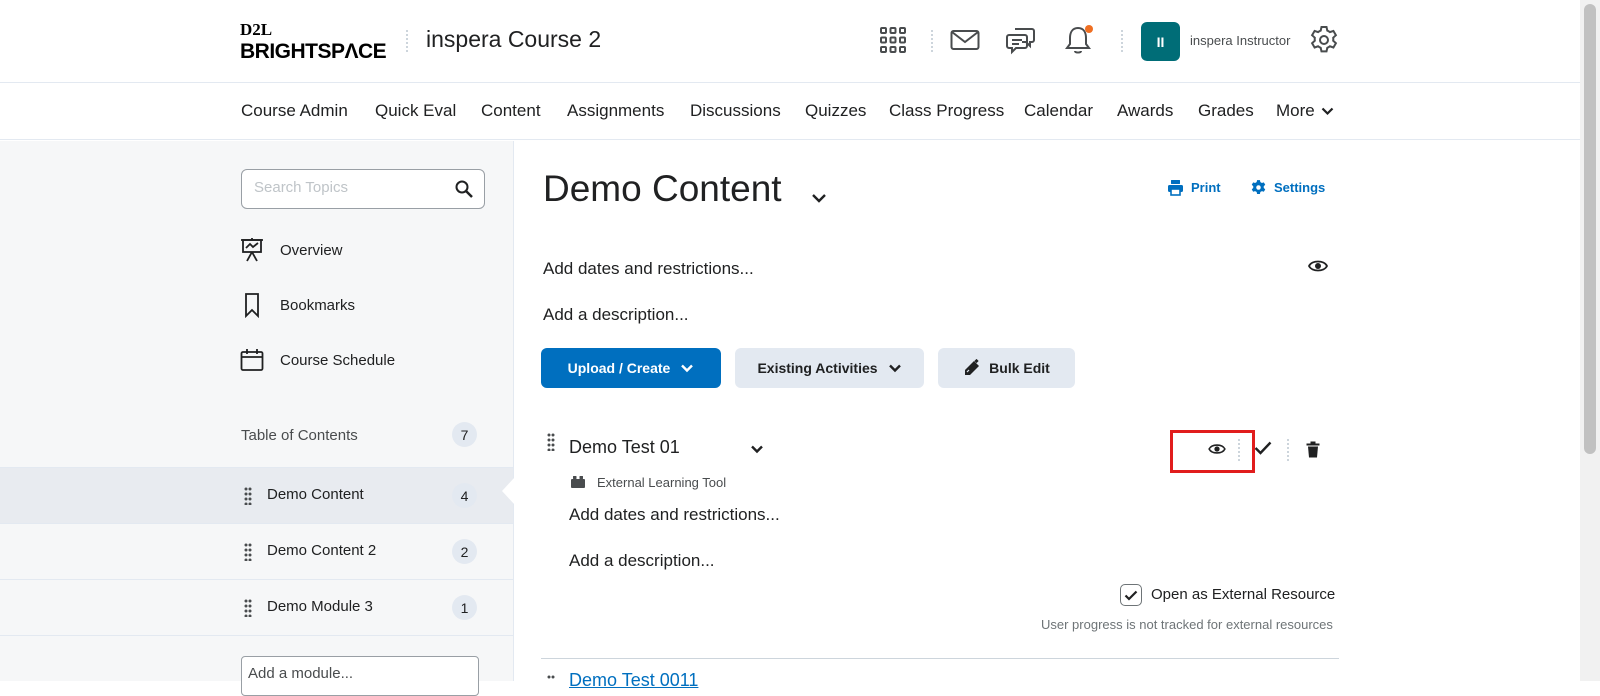 This screenshot has width=1600, height=696. I want to click on course-title: inspera Course 2, so click(513, 39).